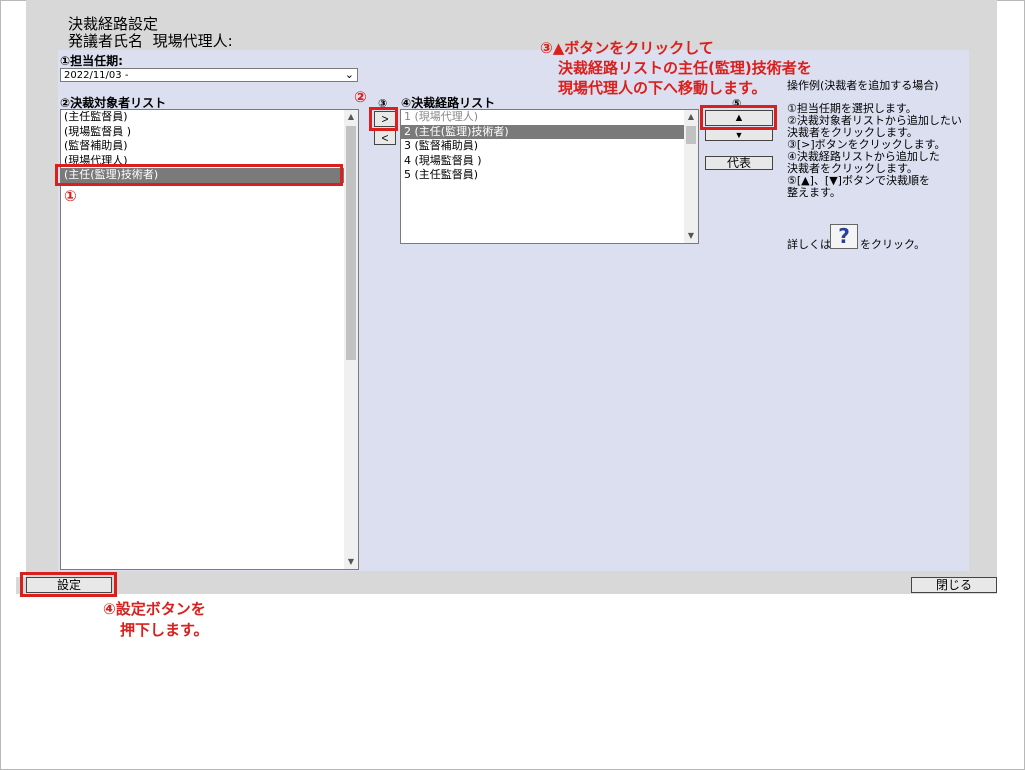  I want to click on highlight-candidate, so click(199, 175).